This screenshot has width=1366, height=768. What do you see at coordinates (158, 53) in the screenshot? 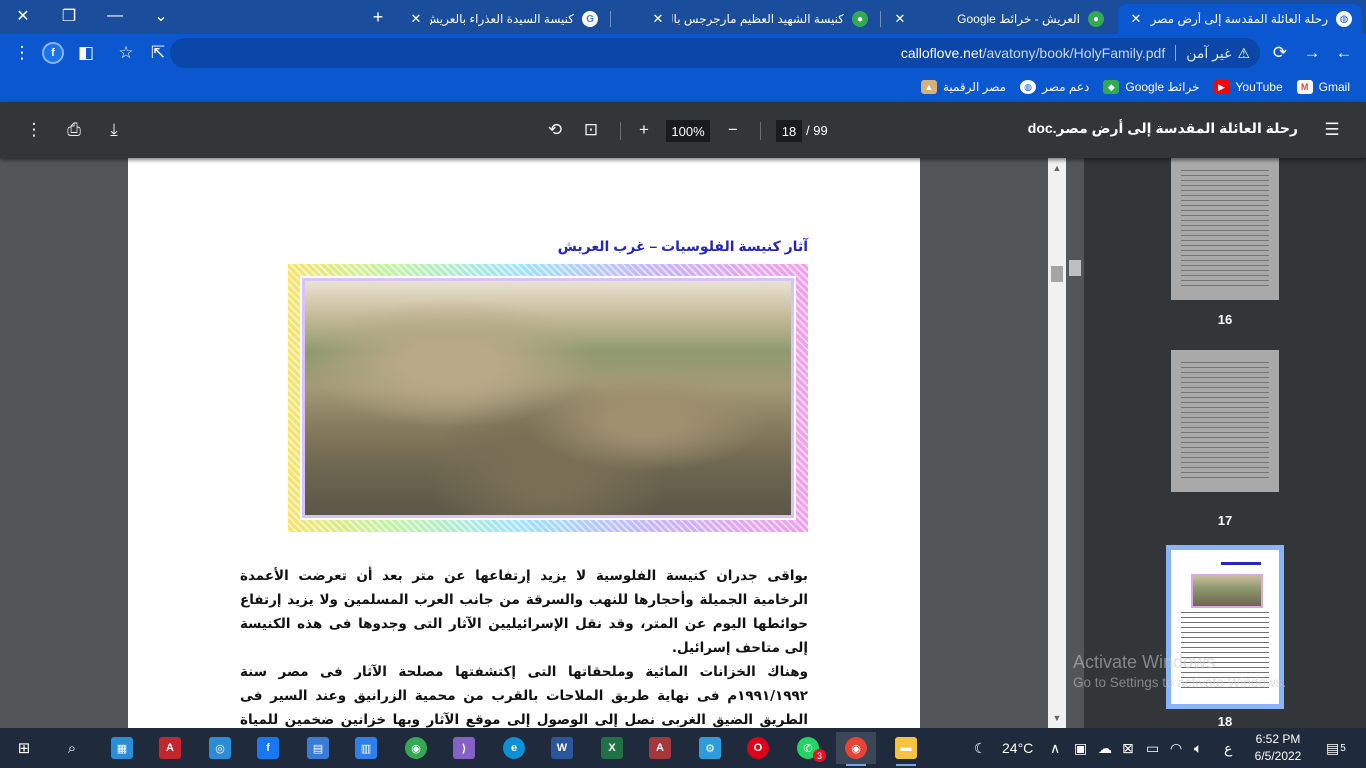
I see `share-icon: ⇱` at bounding box center [158, 53].